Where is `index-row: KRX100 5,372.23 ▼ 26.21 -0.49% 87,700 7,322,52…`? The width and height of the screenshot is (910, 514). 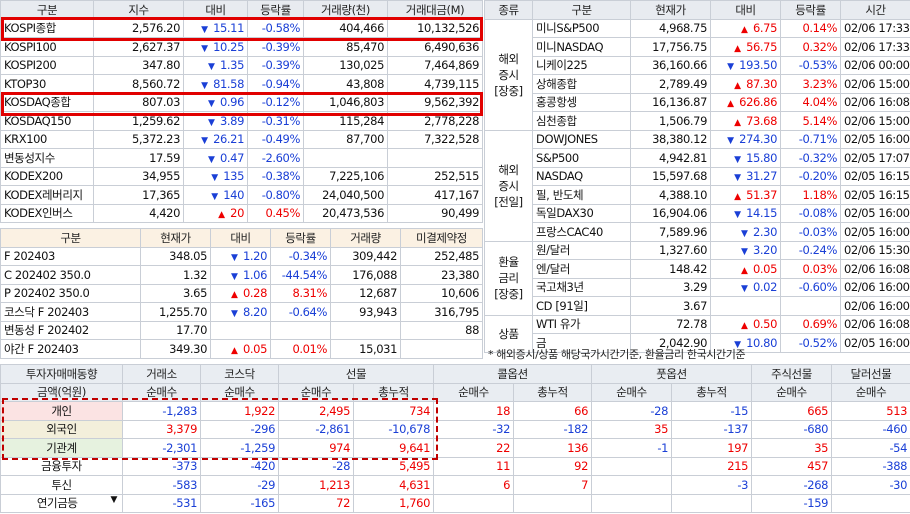
index-row: KRX100 5,372.23 ▼ 26.21 -0.49% 87,700 7,322,52… is located at coordinates (241, 139).